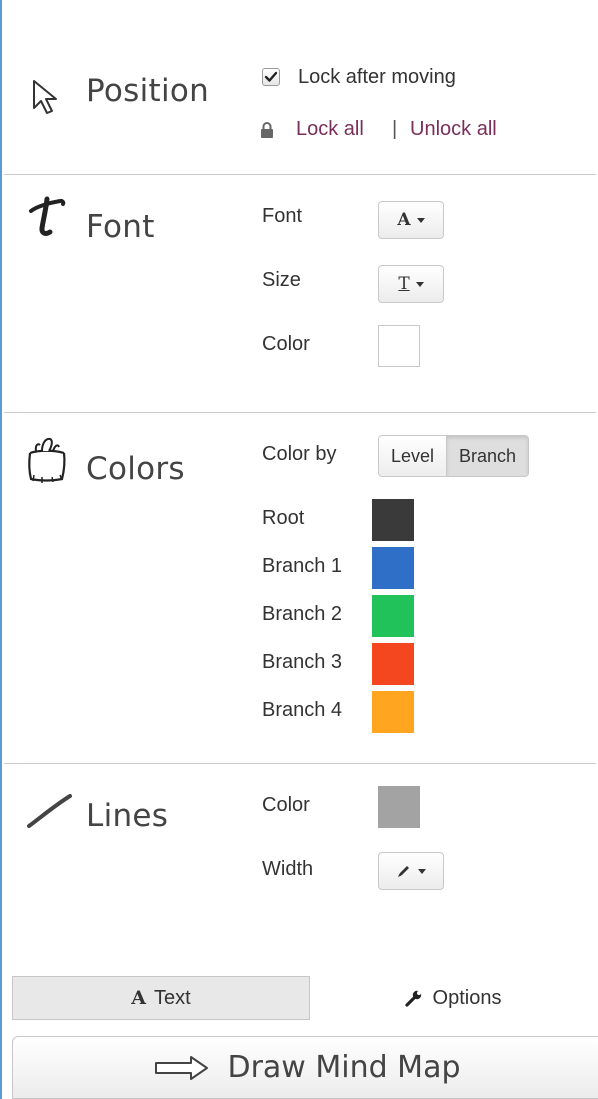  What do you see at coordinates (286, 805) in the screenshot?
I see `line-color-label: Color` at bounding box center [286, 805].